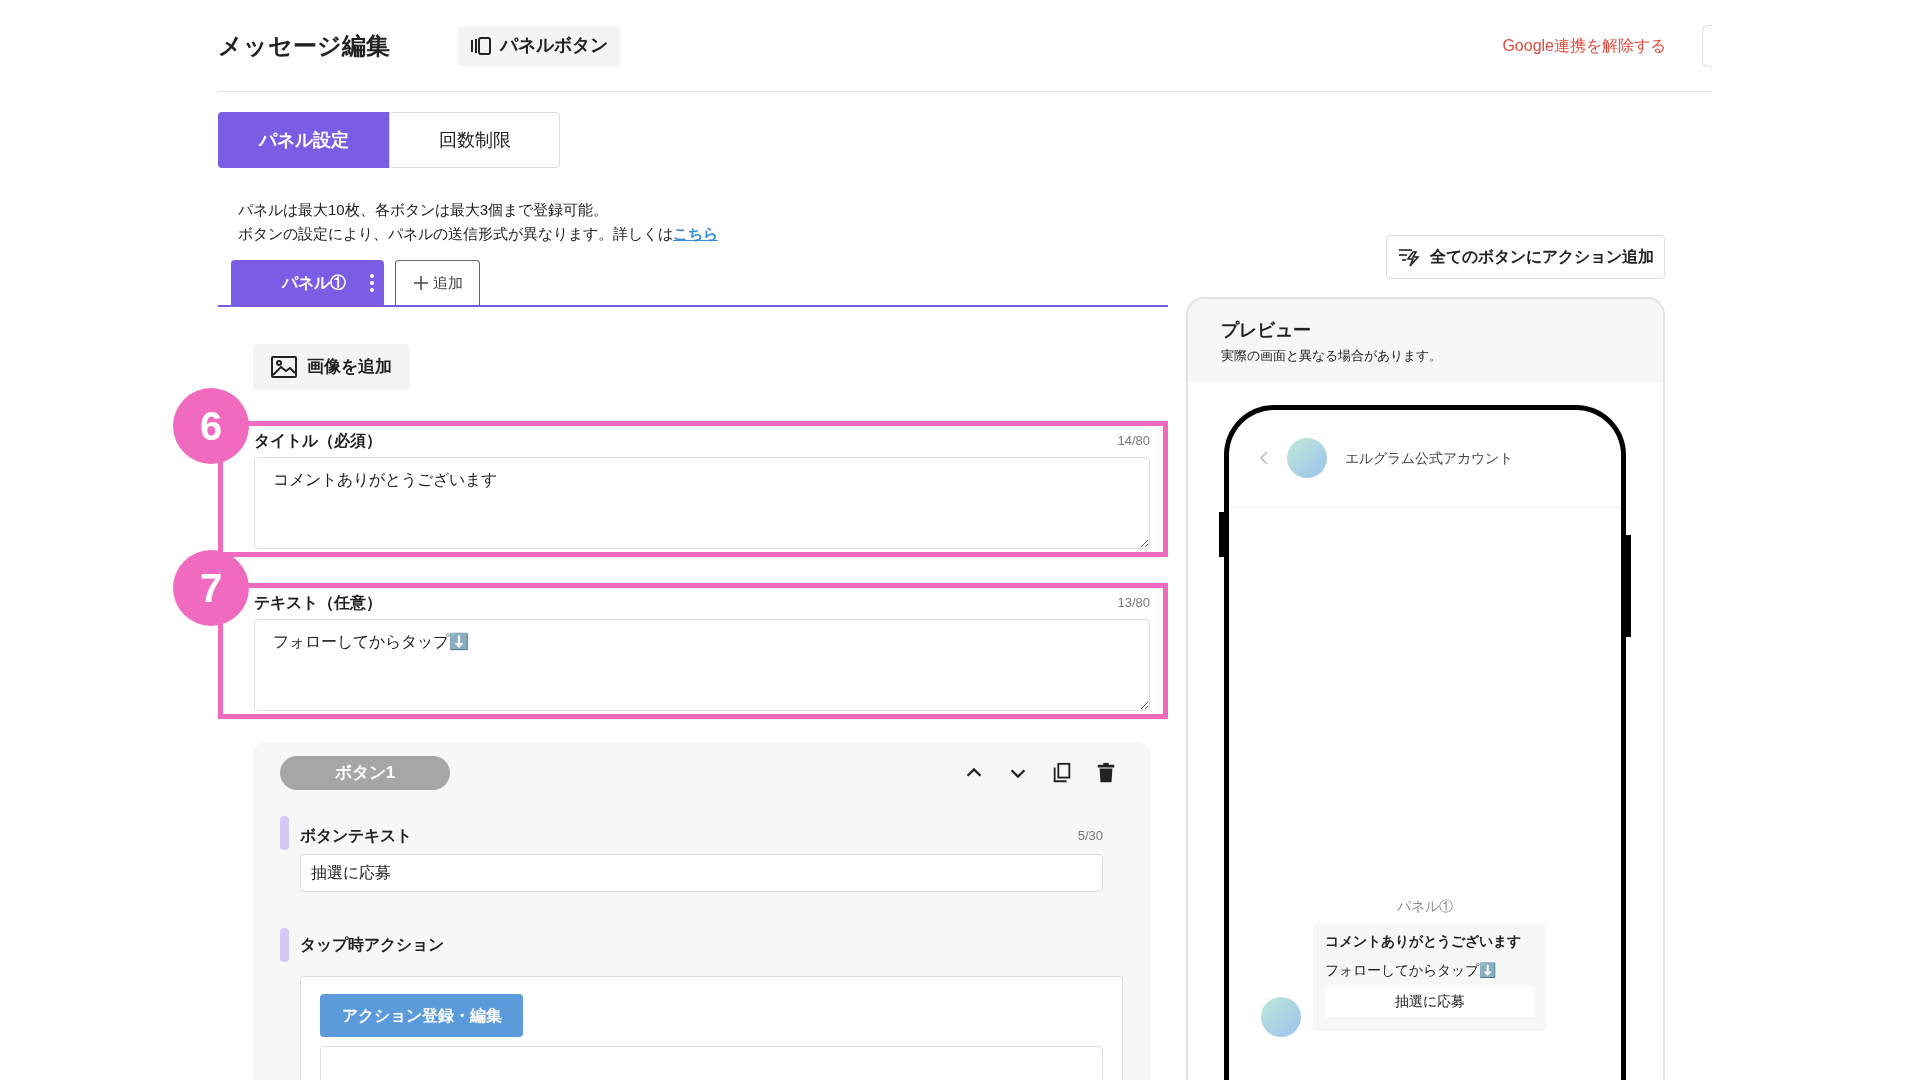 This screenshot has height=1080, width=1920. What do you see at coordinates (1408, 257) in the screenshot?
I see `lightning-list-icon` at bounding box center [1408, 257].